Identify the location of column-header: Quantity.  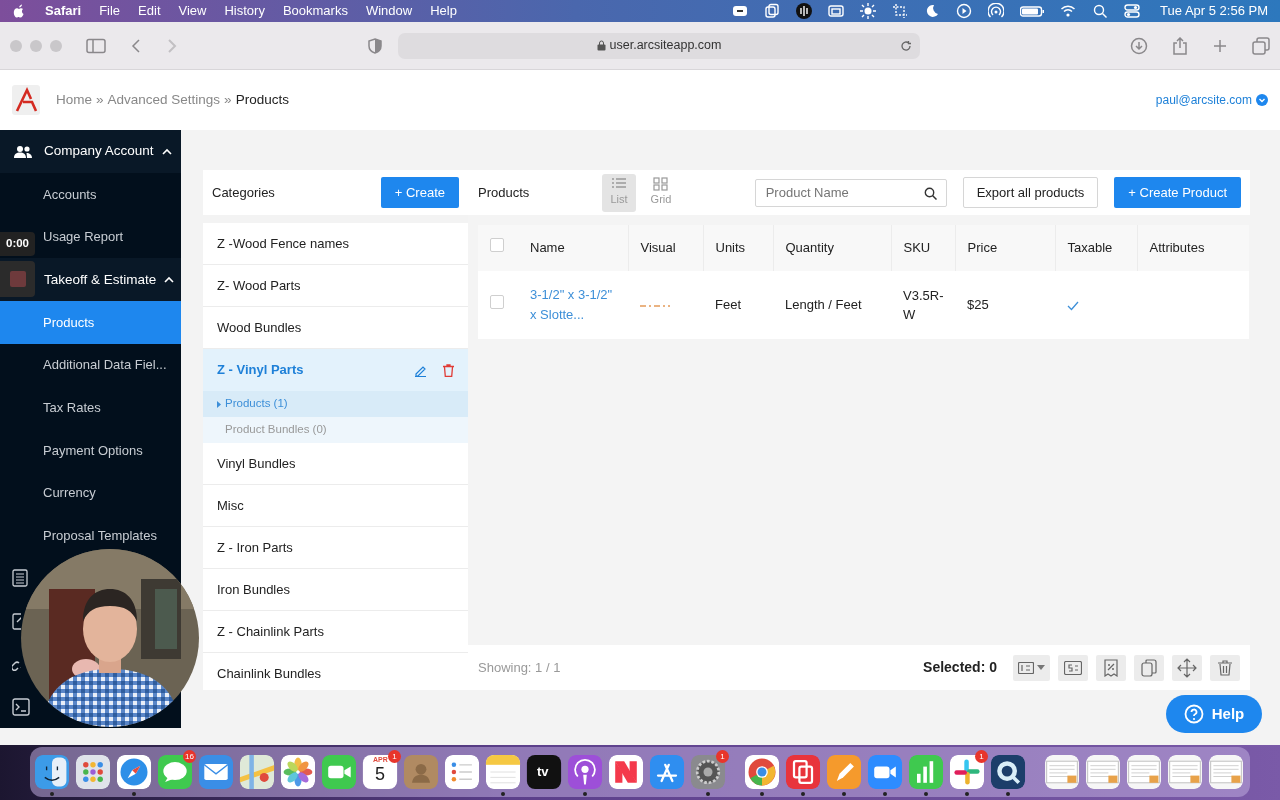
(809, 248).